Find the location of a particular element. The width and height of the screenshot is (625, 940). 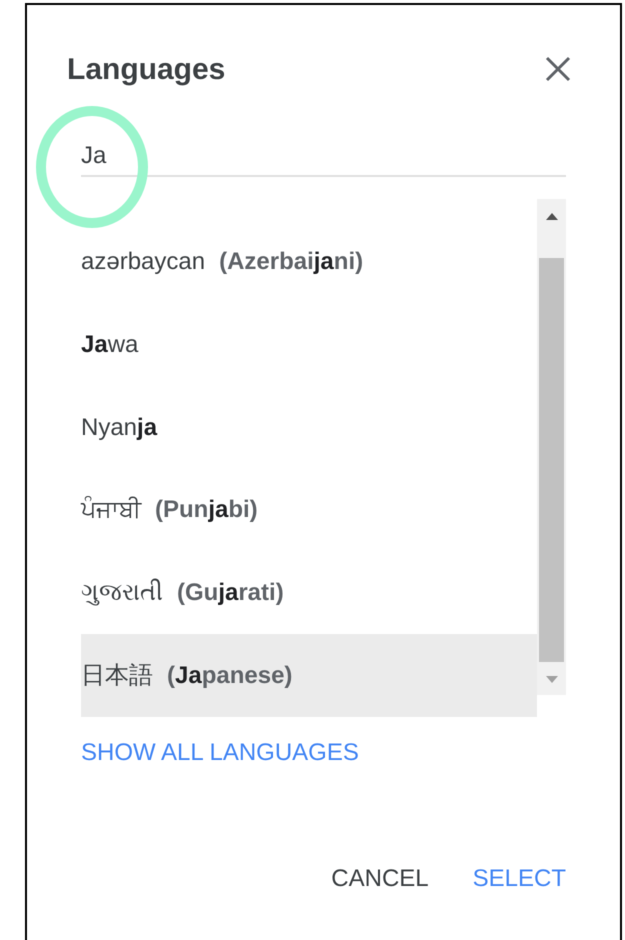

dialog-title: Languages is located at coordinates (146, 70).